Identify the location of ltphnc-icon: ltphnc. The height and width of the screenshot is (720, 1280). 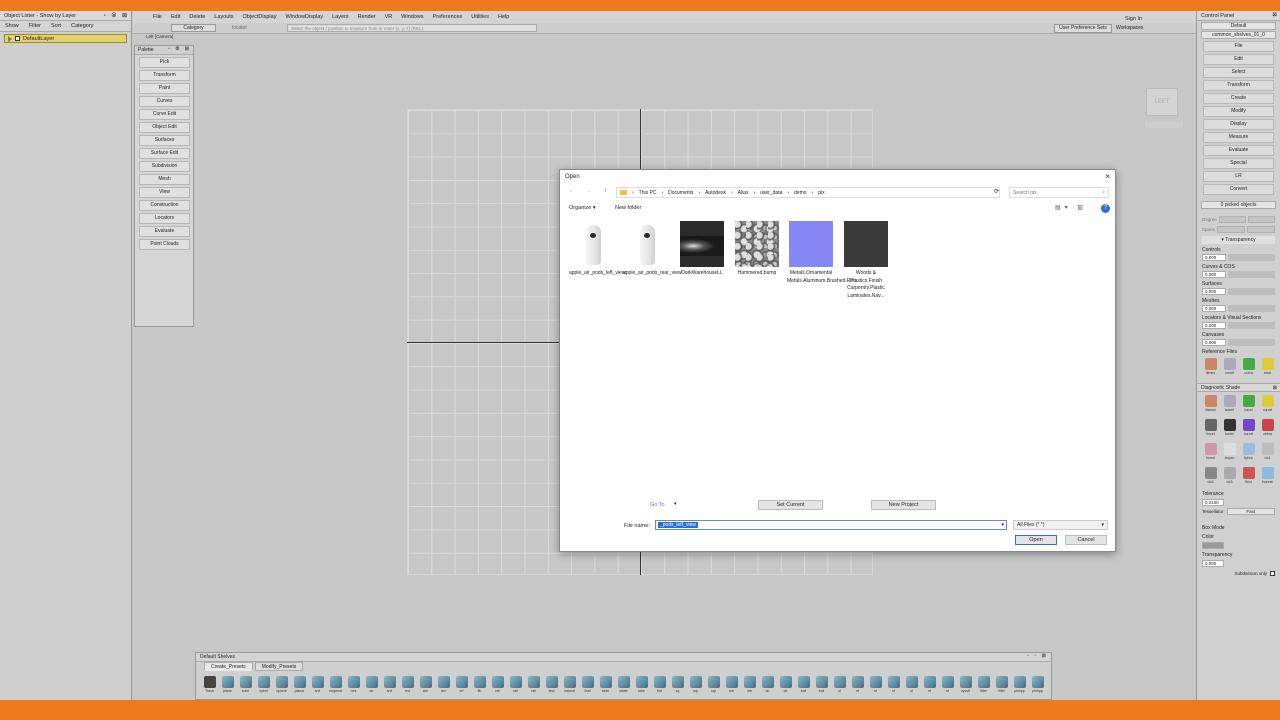
(1248, 453).